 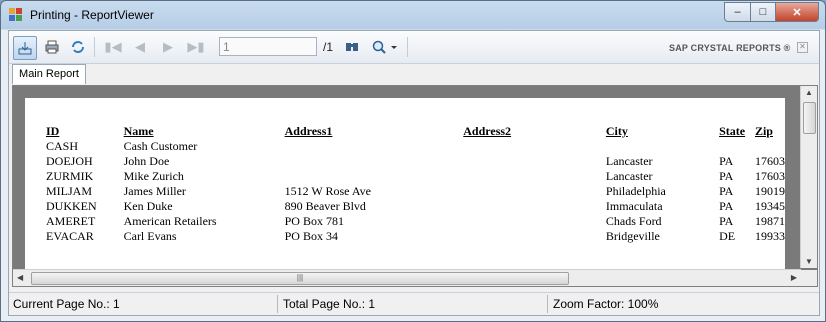 I want to click on close-icon: ✕, so click(x=802, y=47).